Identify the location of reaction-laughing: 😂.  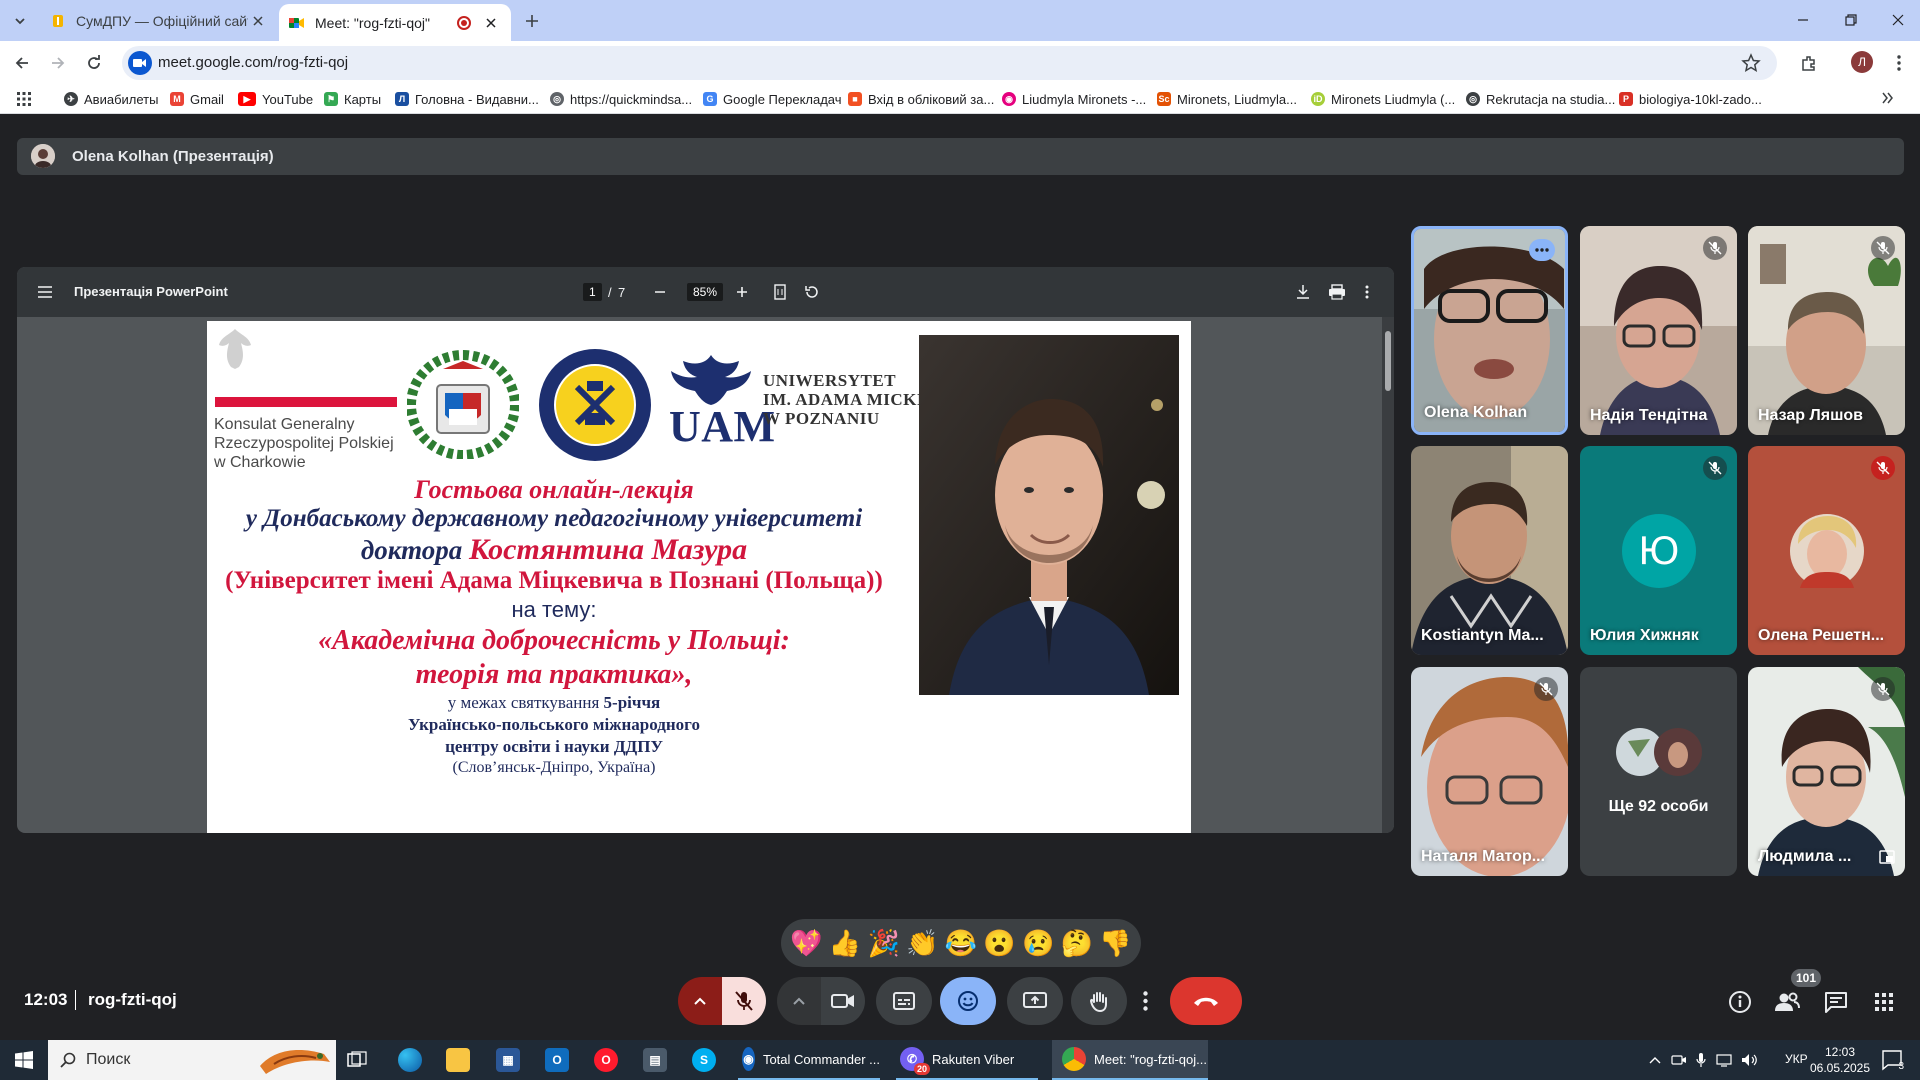
(961, 943).